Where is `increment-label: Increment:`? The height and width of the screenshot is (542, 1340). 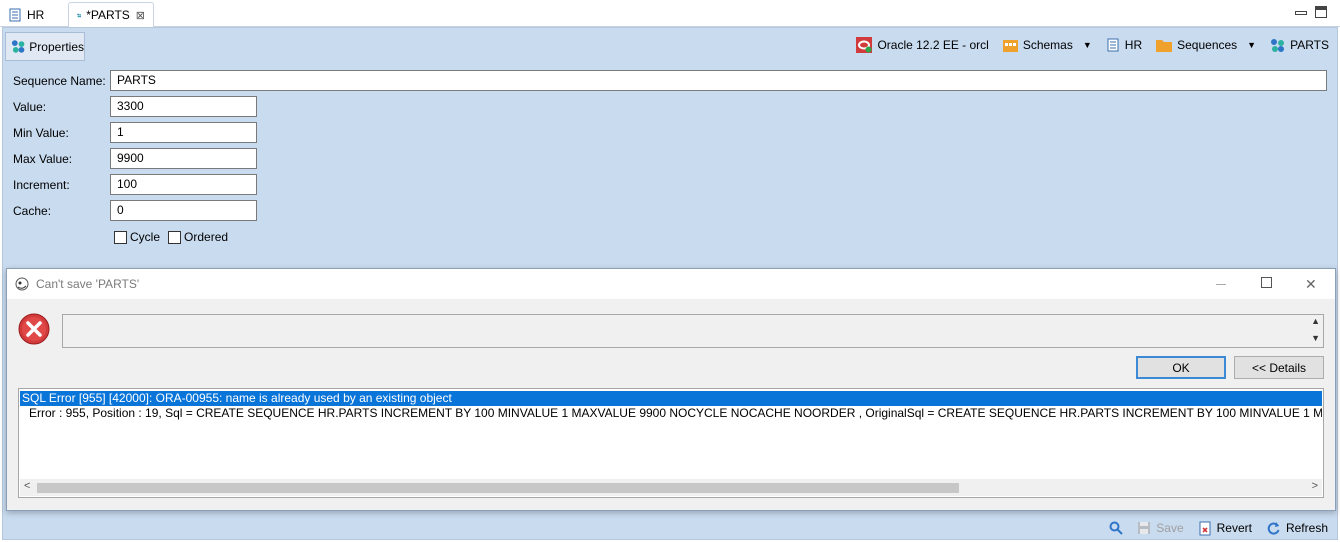 increment-label: Increment: is located at coordinates (41, 184).